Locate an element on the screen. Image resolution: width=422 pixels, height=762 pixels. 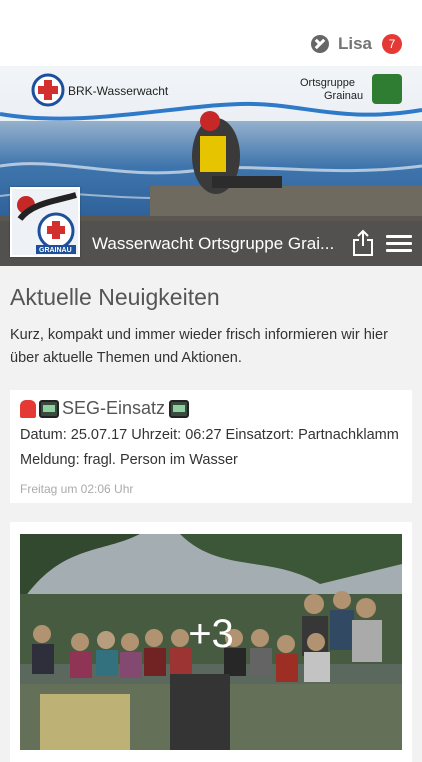
siren-icon is located at coordinates (28, 408).